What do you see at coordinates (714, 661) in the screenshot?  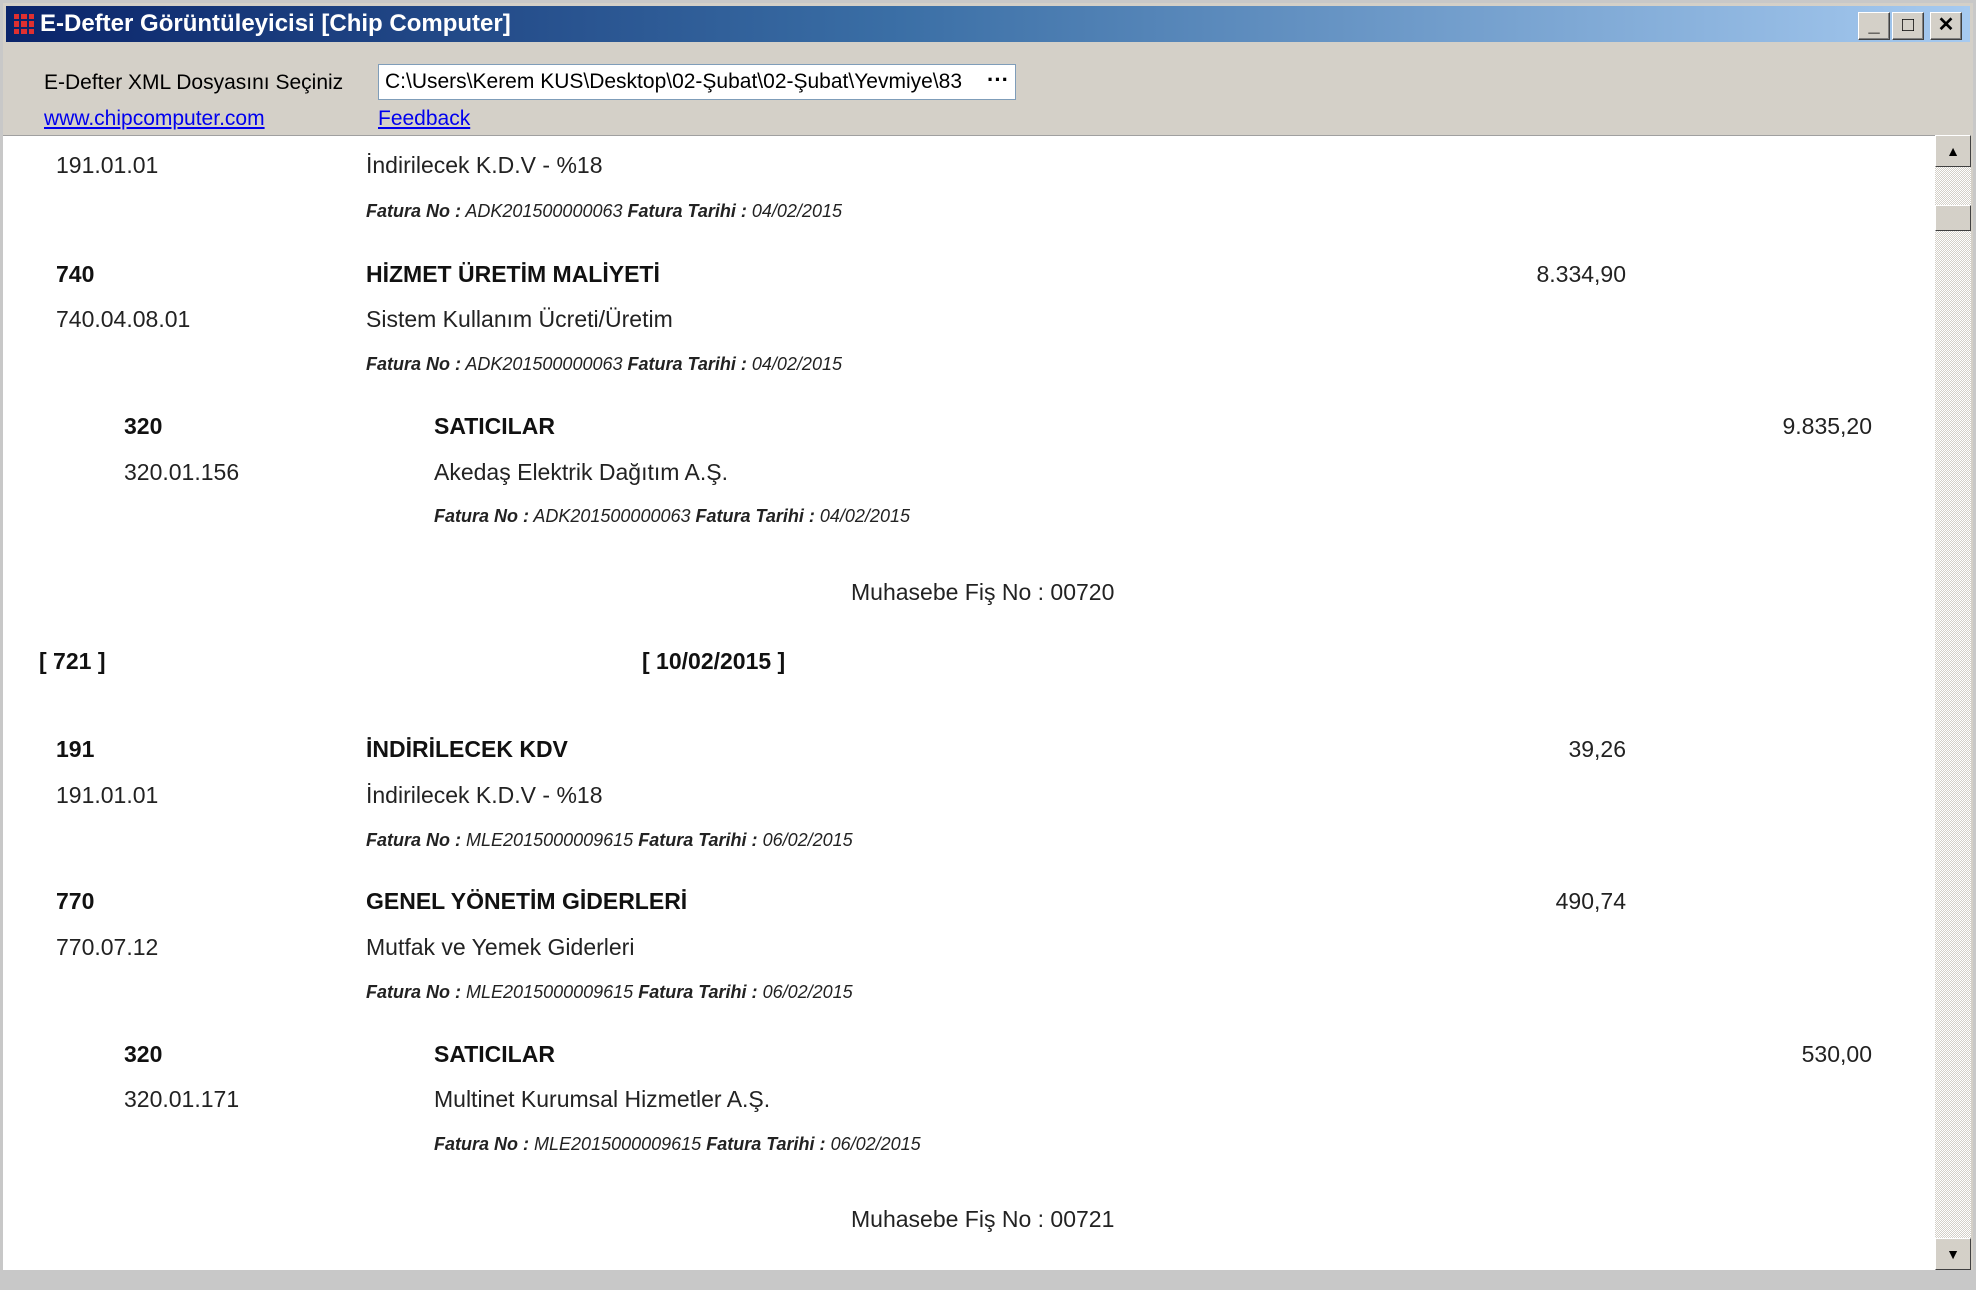 I see `voucher-date: [ 10/02/2015 ]` at bounding box center [714, 661].